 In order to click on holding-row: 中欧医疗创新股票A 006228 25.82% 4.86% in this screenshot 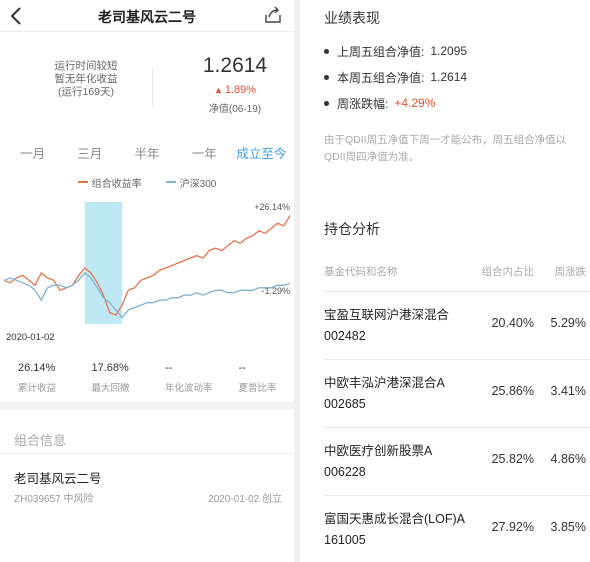, I will do `click(455, 461)`.